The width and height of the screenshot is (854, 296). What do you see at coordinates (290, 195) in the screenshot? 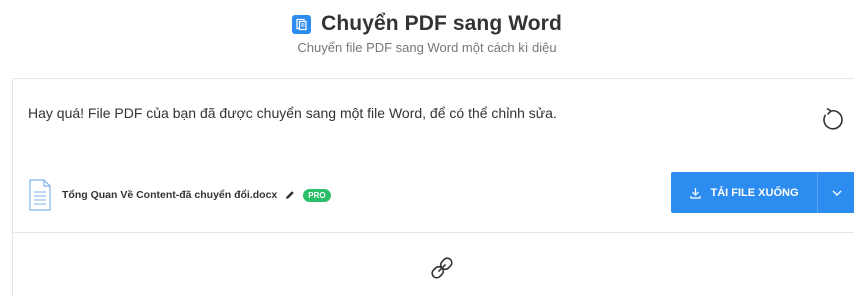
I see `pencil-icon` at bounding box center [290, 195].